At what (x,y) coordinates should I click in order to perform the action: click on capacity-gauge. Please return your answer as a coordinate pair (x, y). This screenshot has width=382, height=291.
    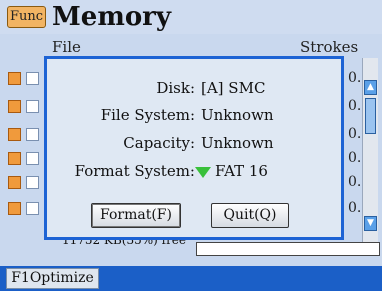
    Looking at the image, I should click on (288, 249).